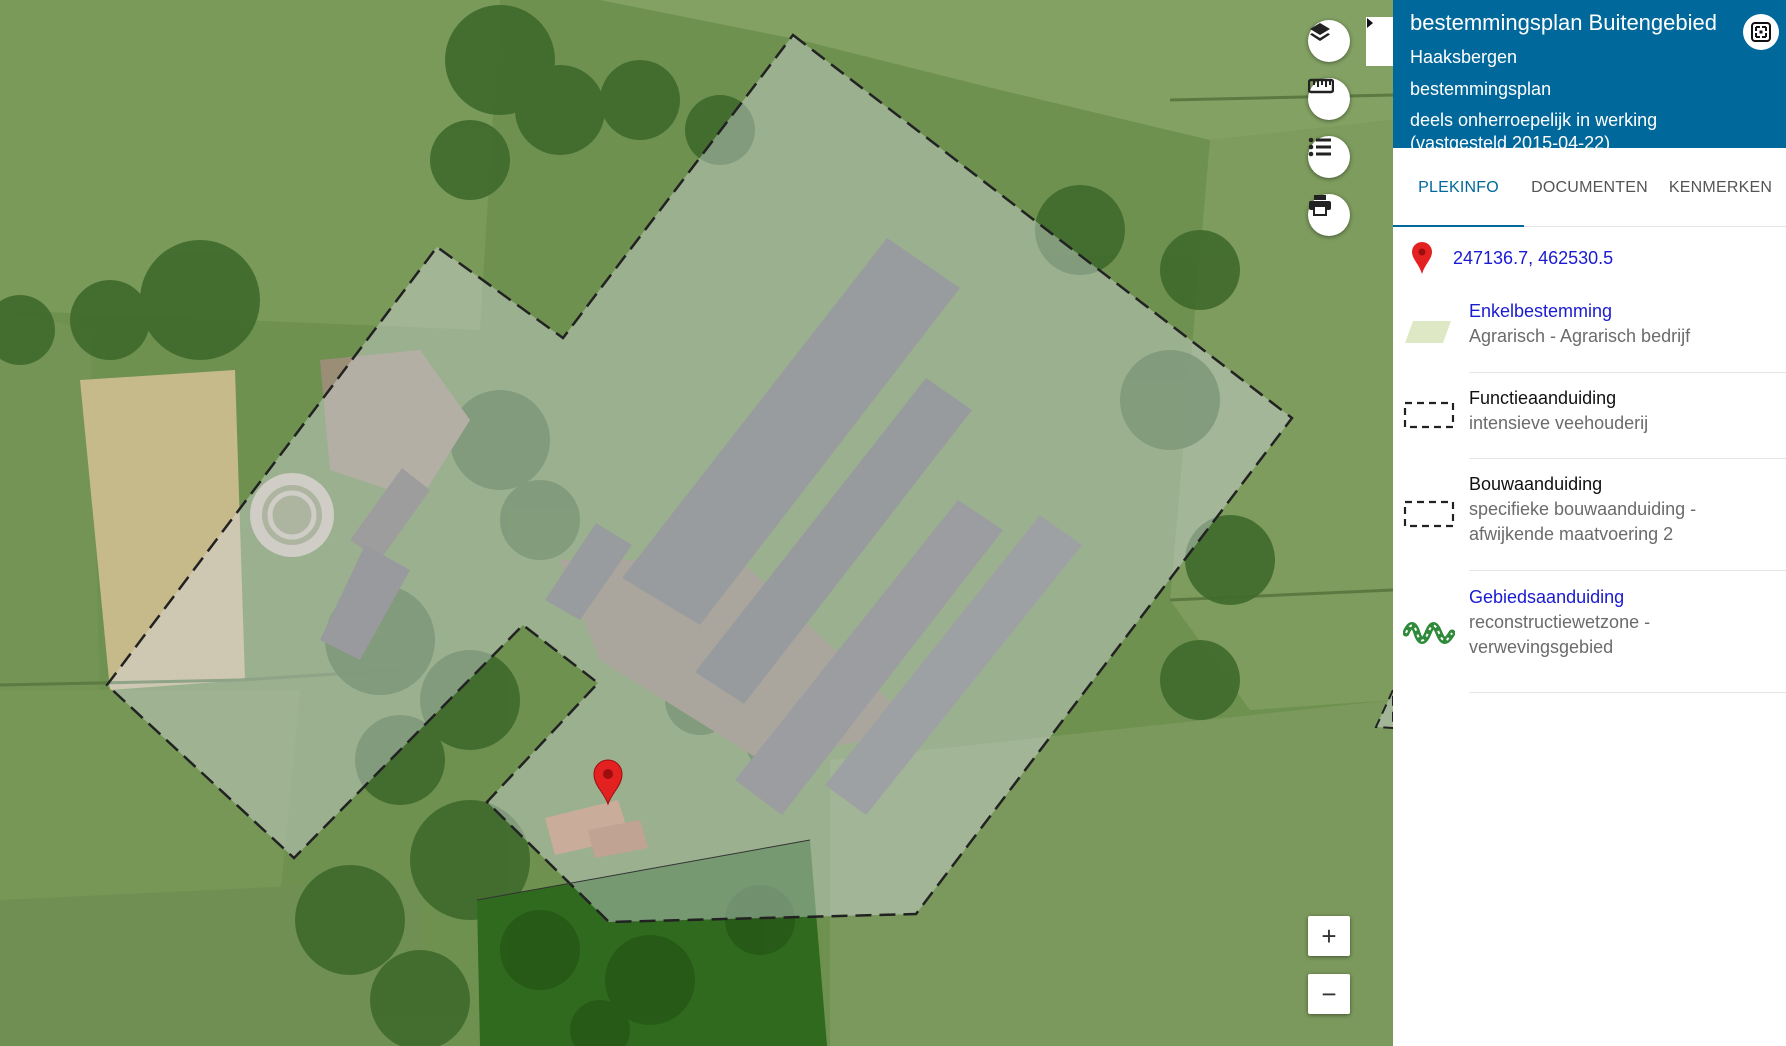  Describe the element at coordinates (1533, 258) in the screenshot. I see `coordinates-link: 247136.7, 462530.5` at that location.